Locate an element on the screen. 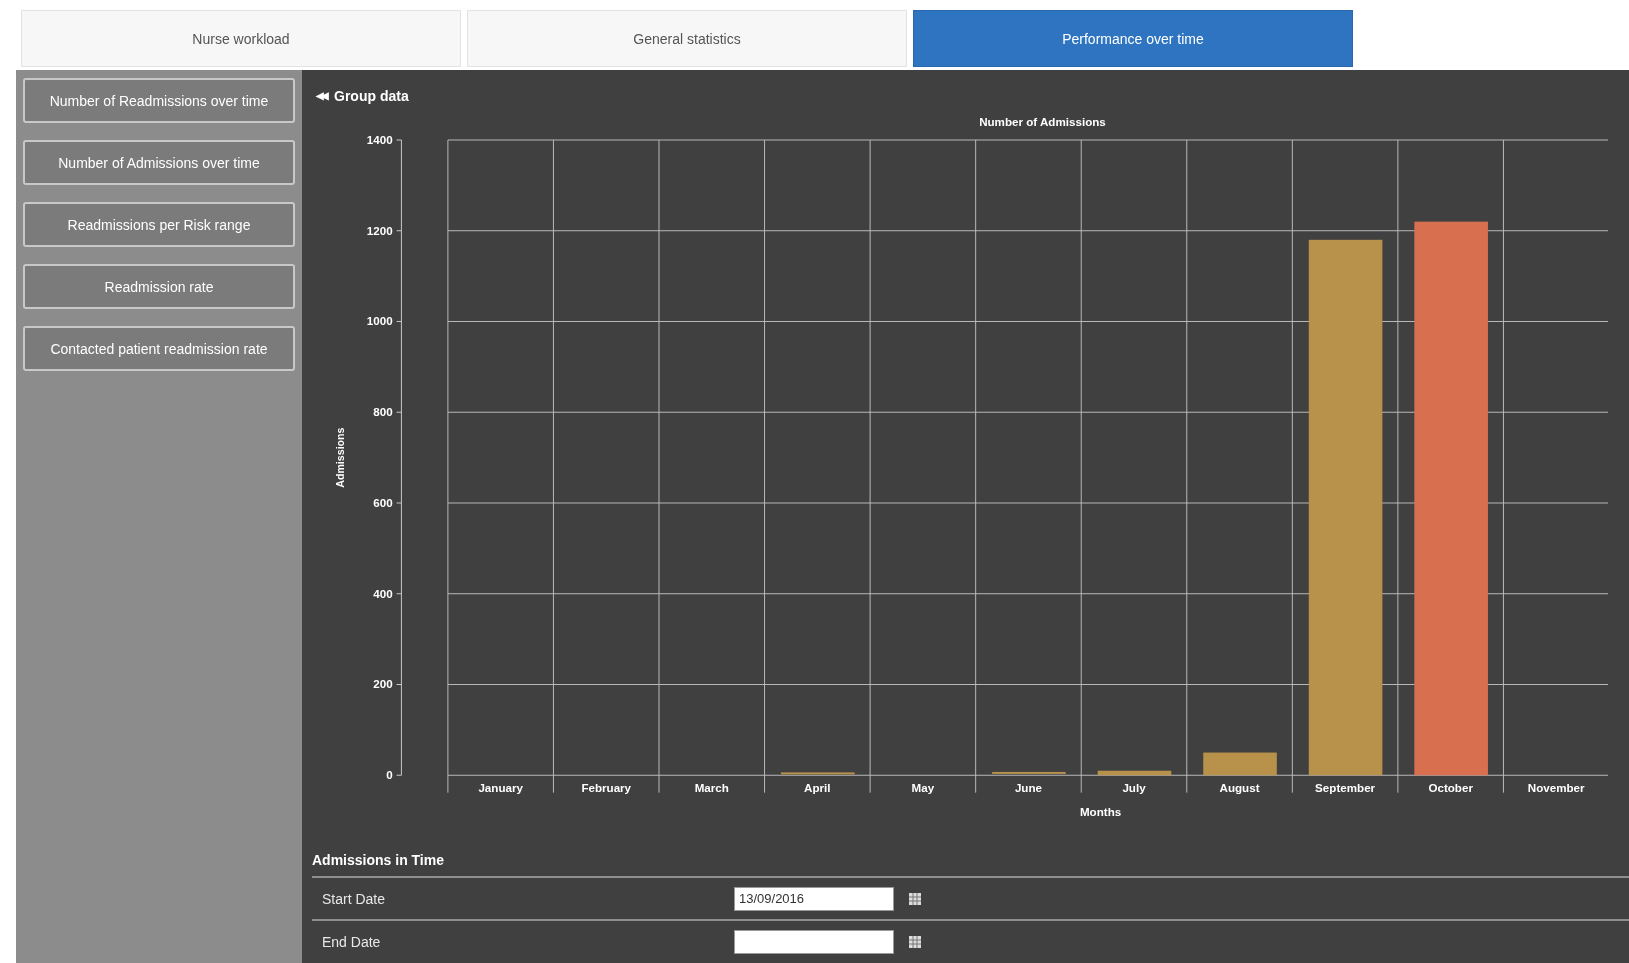 The height and width of the screenshot is (963, 1629). y-axis-title: Admissions is located at coordinates (340, 457).